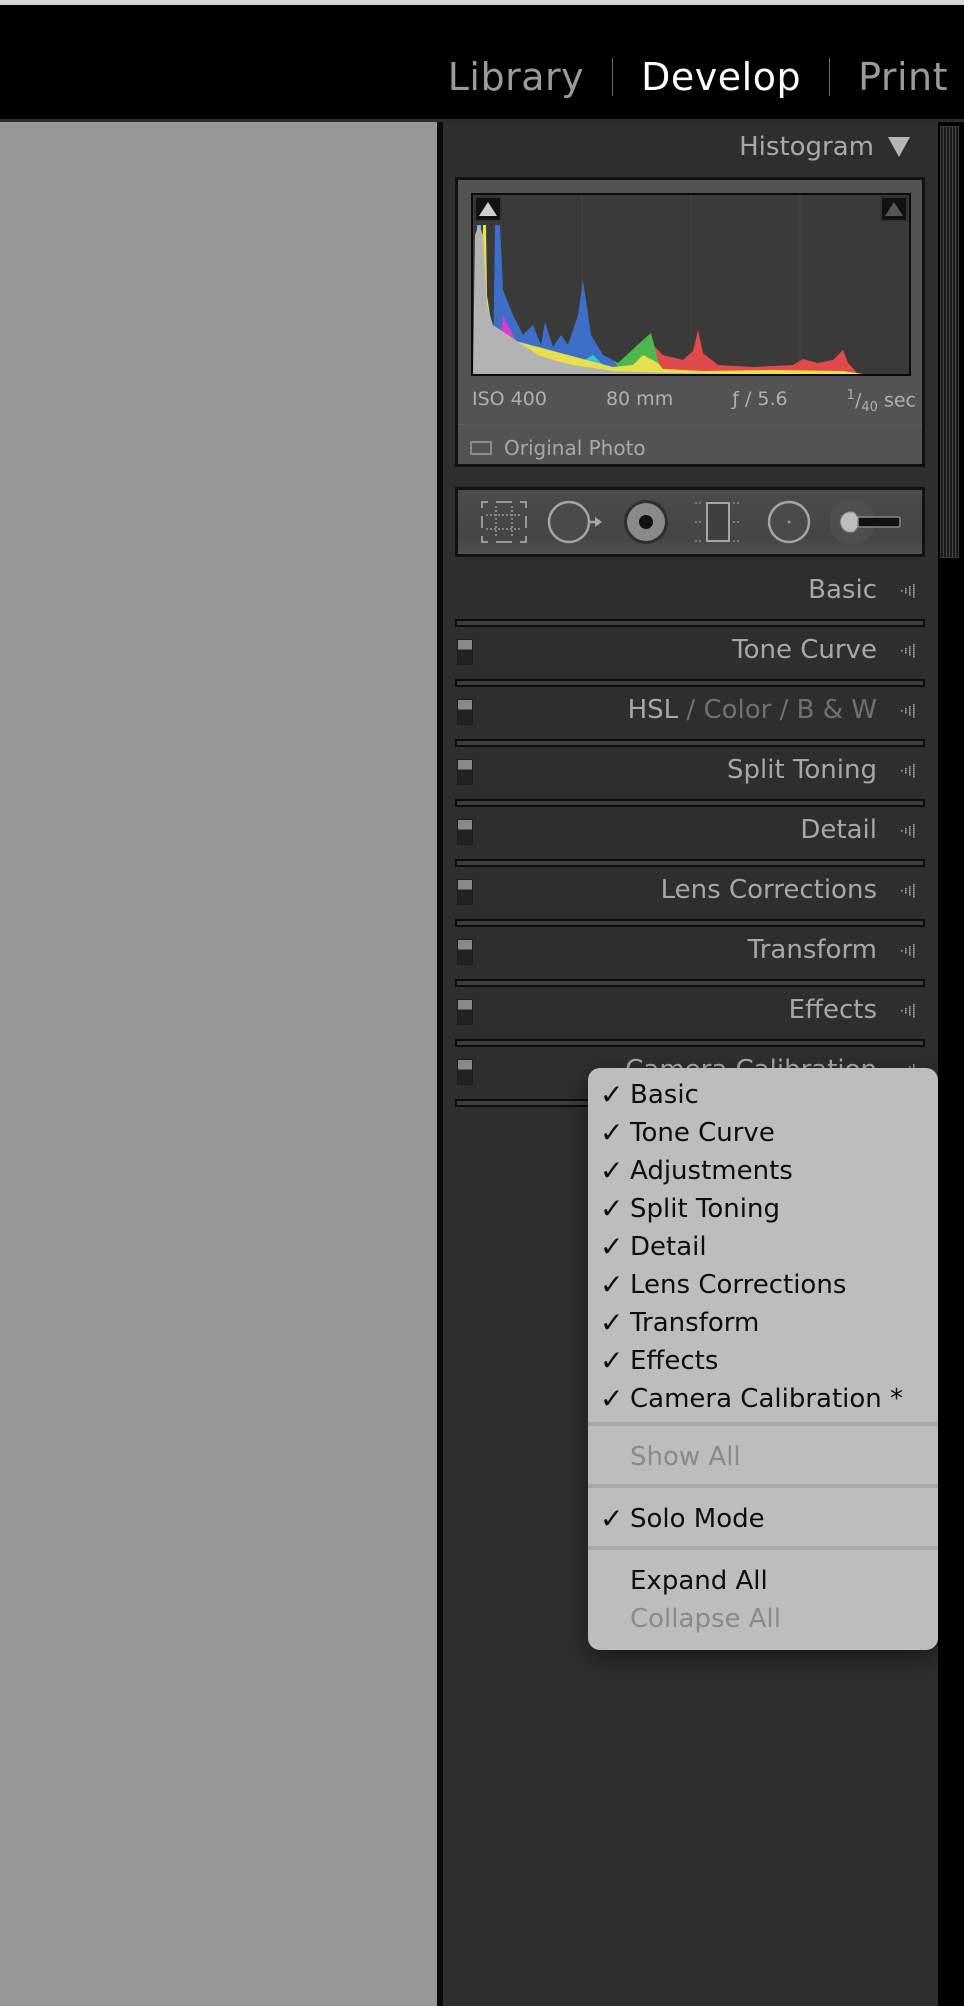 The width and height of the screenshot is (964, 2006). I want to click on module-picker: Library Develop Print, so click(698, 77).